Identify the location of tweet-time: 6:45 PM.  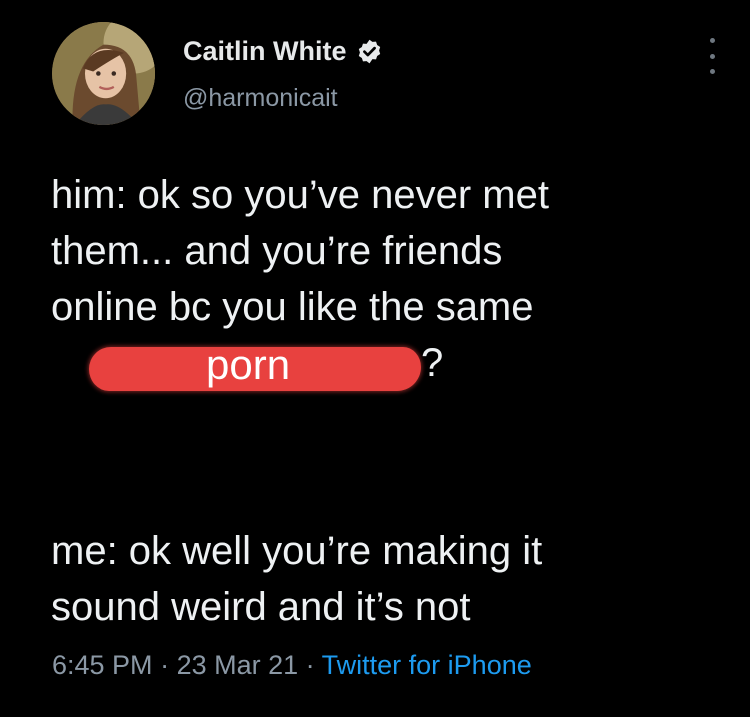
(102, 665).